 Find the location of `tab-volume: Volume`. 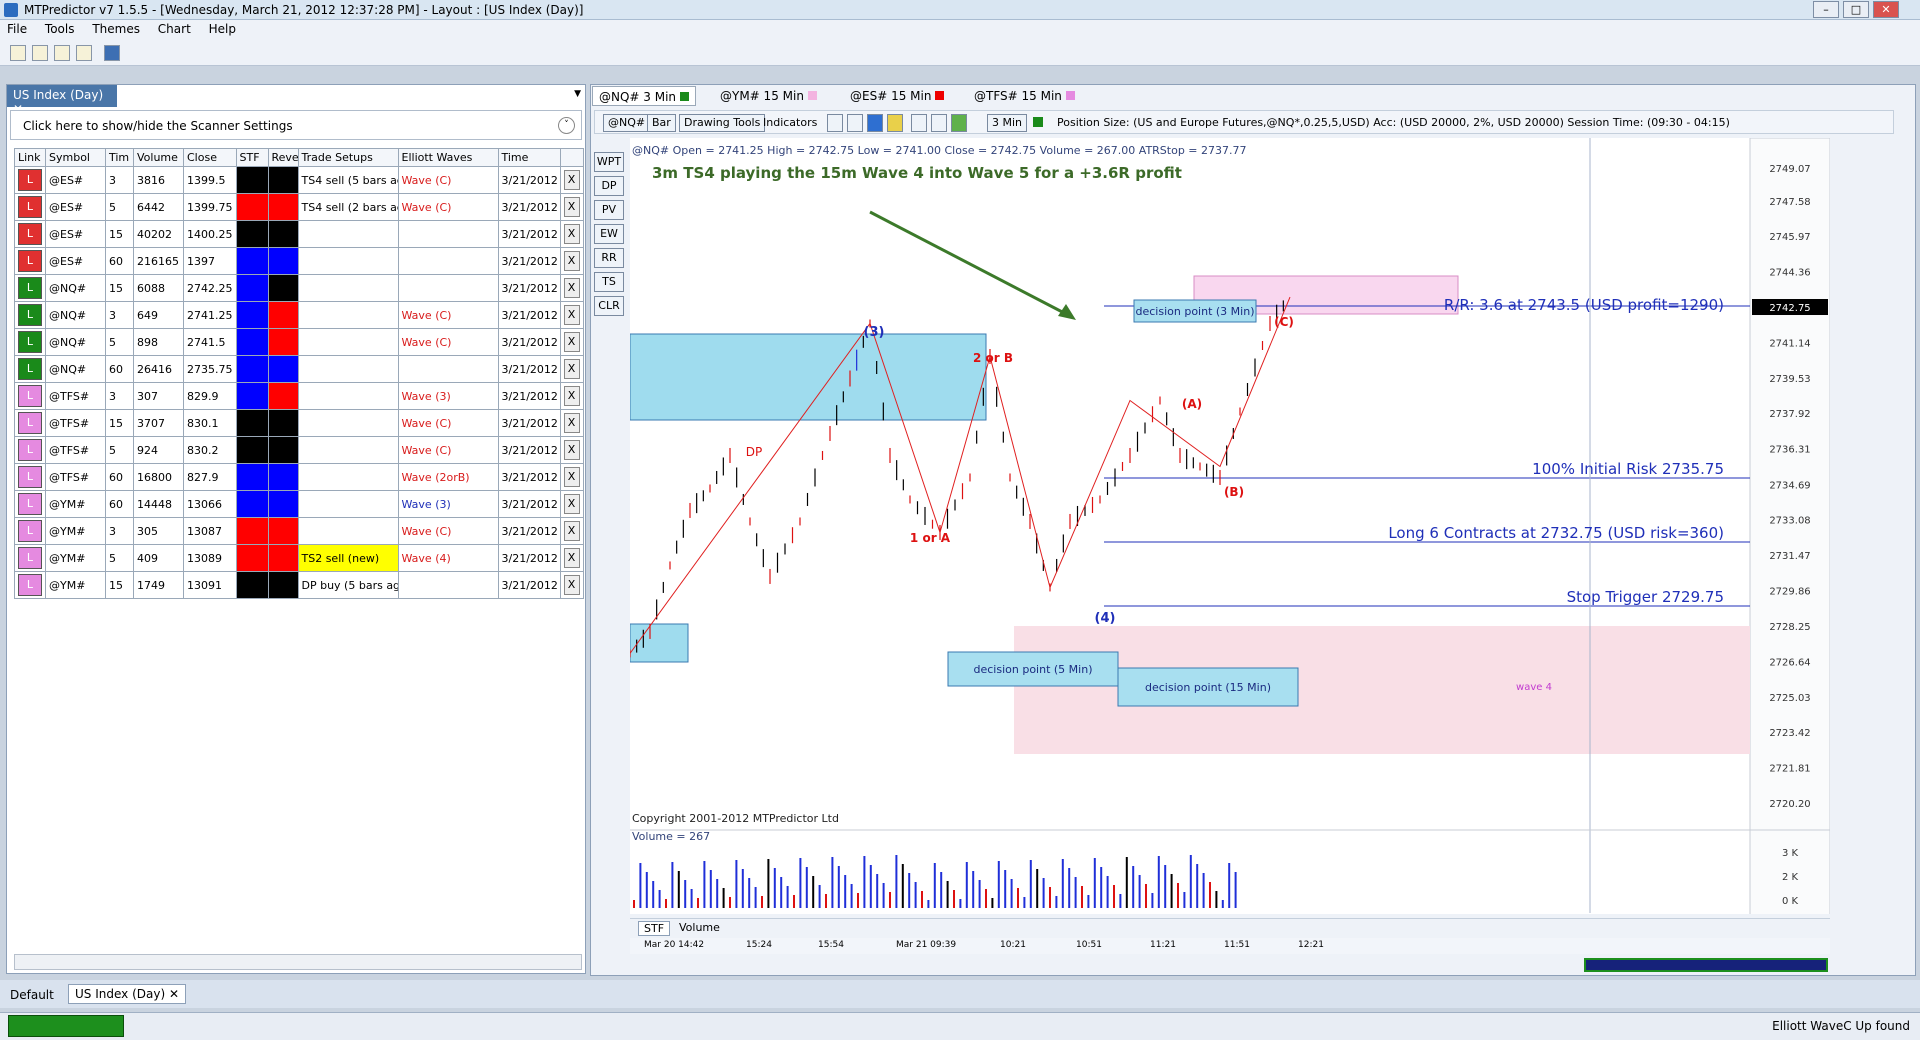

tab-volume: Volume is located at coordinates (699, 927).